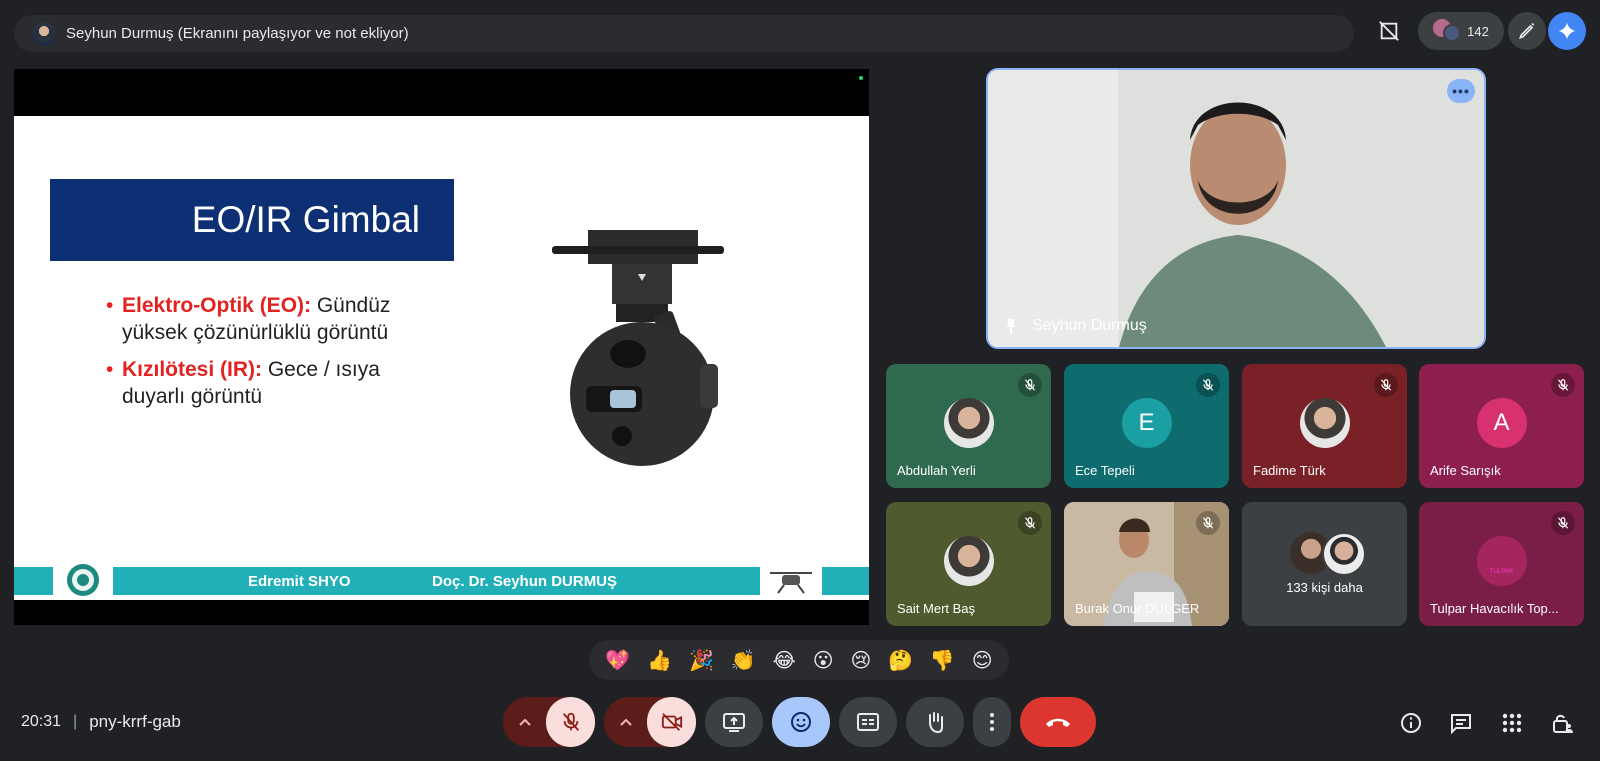  Describe the element at coordinates (1058, 722) in the screenshot. I see `leave-call-button` at that location.